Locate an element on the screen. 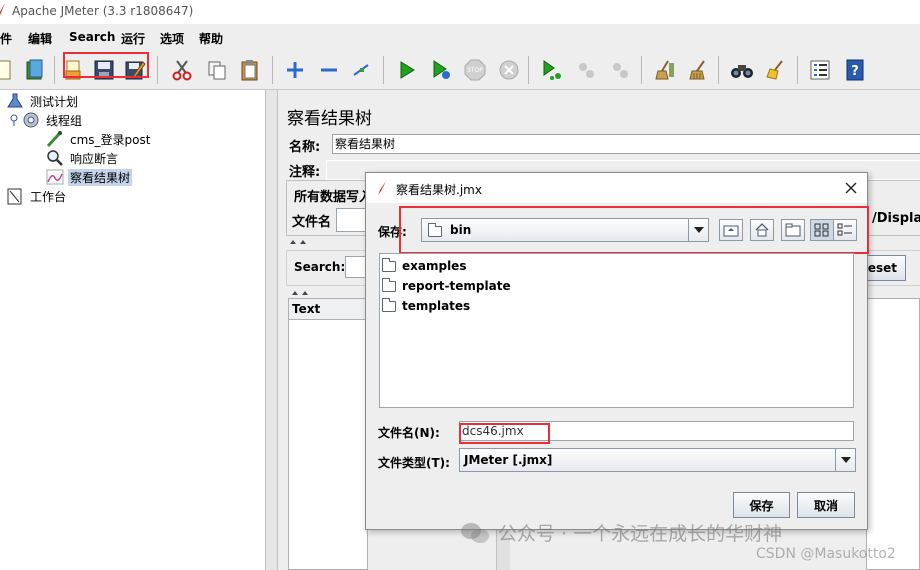 The image size is (920, 570). menu-edit: 编辑 is located at coordinates (40, 38).